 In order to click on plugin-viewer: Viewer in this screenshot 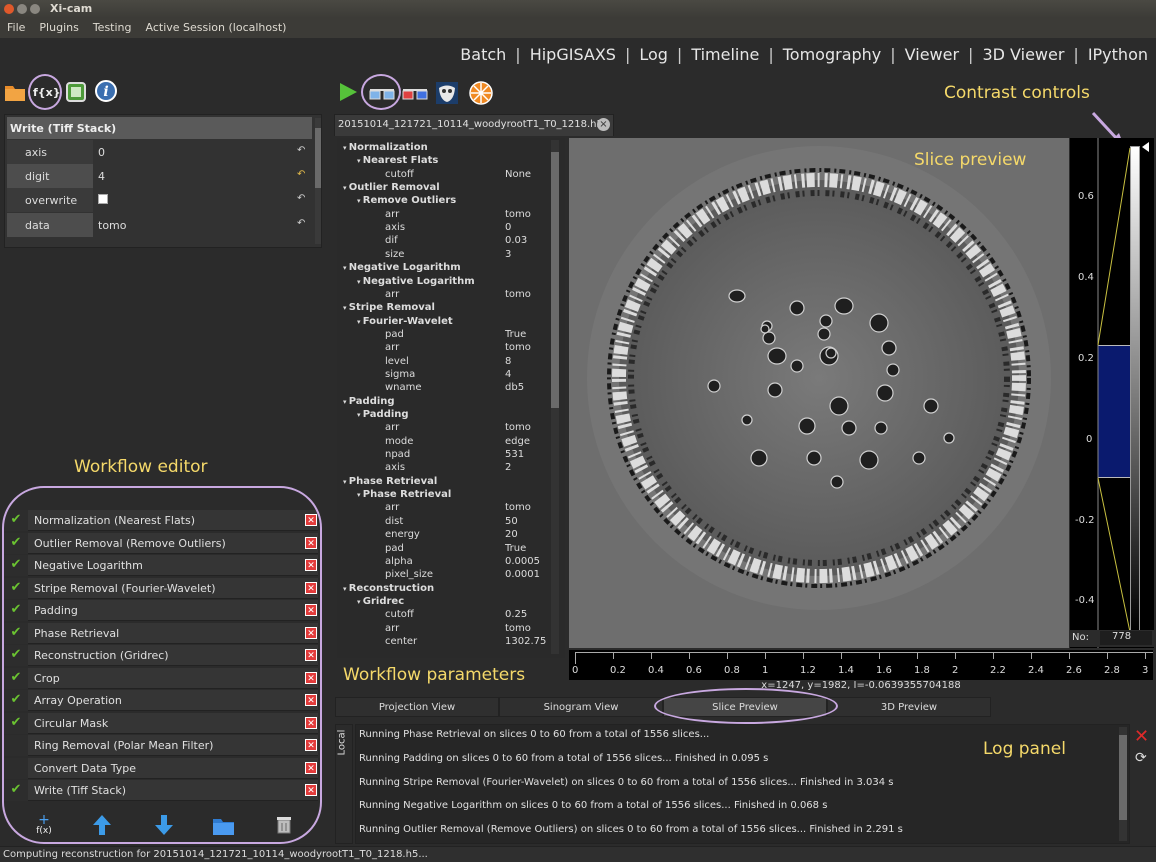, I will do `click(932, 54)`.